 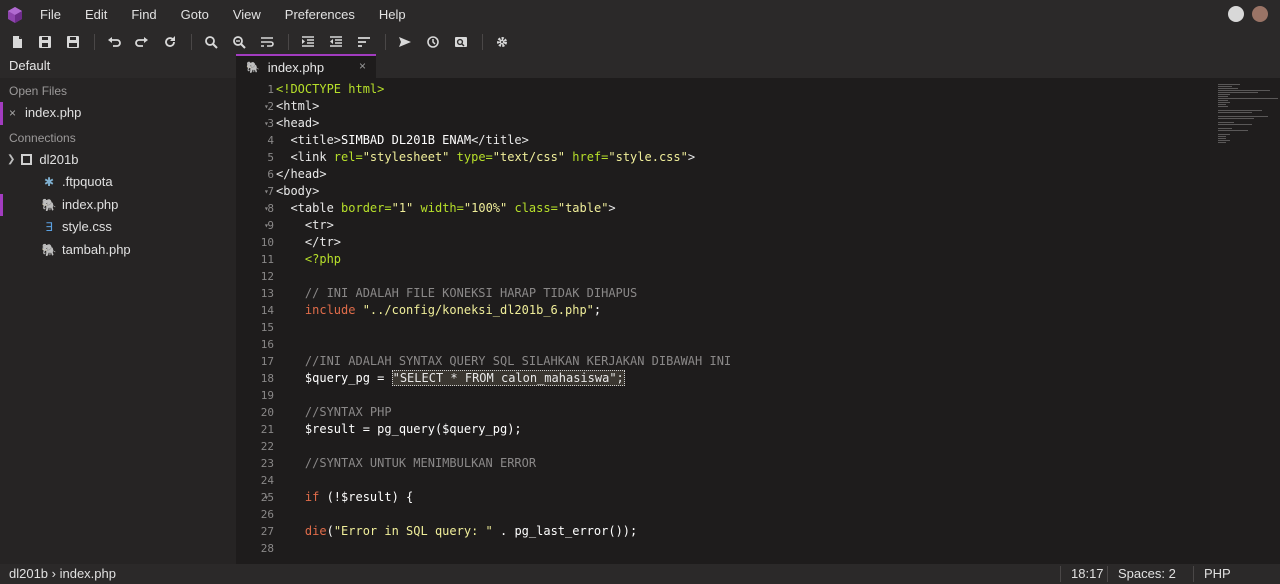 What do you see at coordinates (336, 42) in the screenshot?
I see `outdent-icon` at bounding box center [336, 42].